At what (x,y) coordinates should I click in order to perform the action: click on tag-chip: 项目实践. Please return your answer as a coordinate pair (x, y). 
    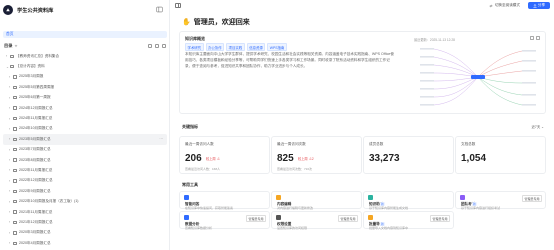
    Looking at the image, I should click on (235, 47).